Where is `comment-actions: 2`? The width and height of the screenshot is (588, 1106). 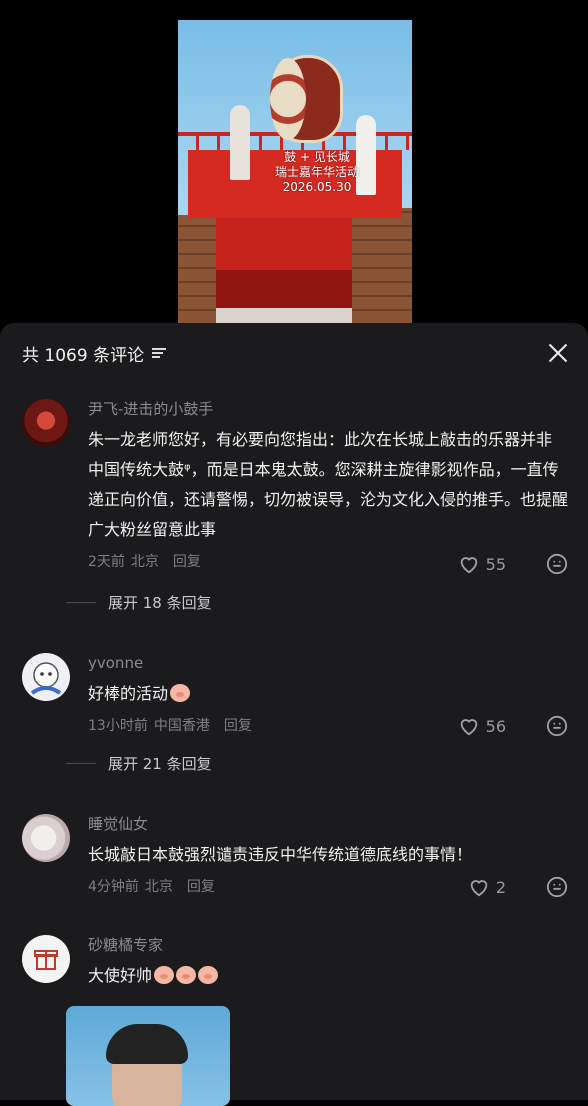
comment-actions: 2 is located at coordinates (518, 887).